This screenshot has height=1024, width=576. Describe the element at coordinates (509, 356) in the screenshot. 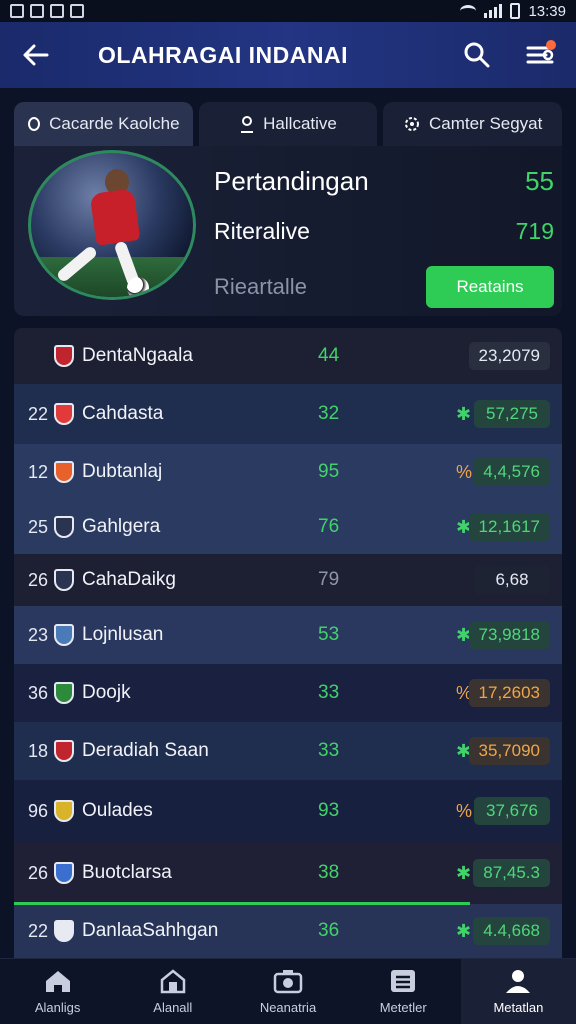

I see `value-badge: 23,2079` at that location.